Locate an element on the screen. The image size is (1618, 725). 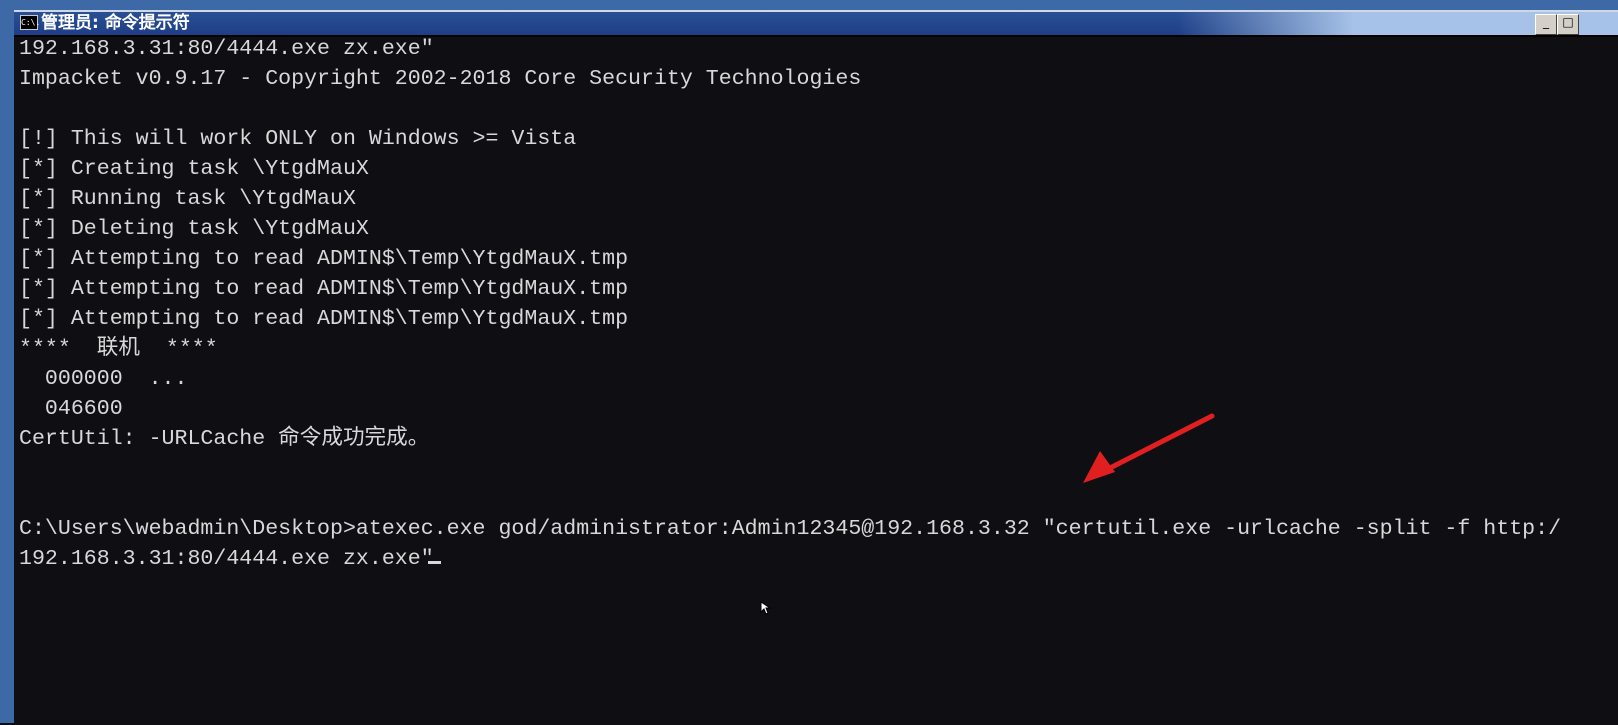
arrow-head is located at coordinates (1099, 467).